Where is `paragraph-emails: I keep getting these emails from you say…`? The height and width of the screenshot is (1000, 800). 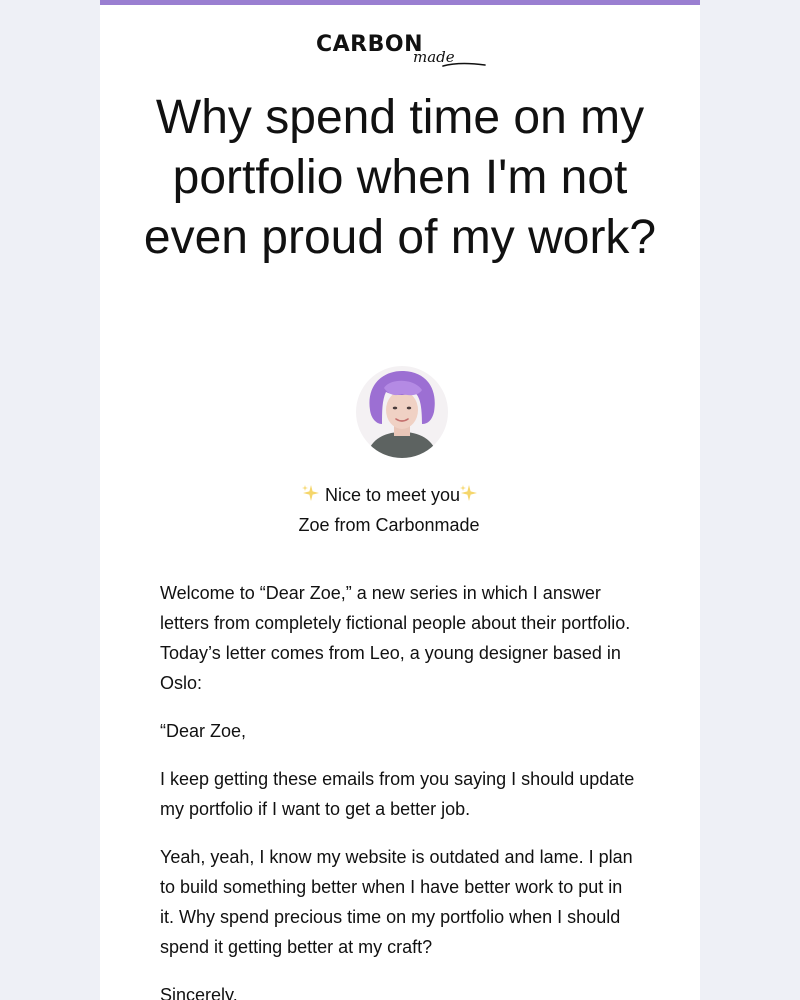
paragraph-emails: I keep getting these emails from you say… is located at coordinates (397, 794).